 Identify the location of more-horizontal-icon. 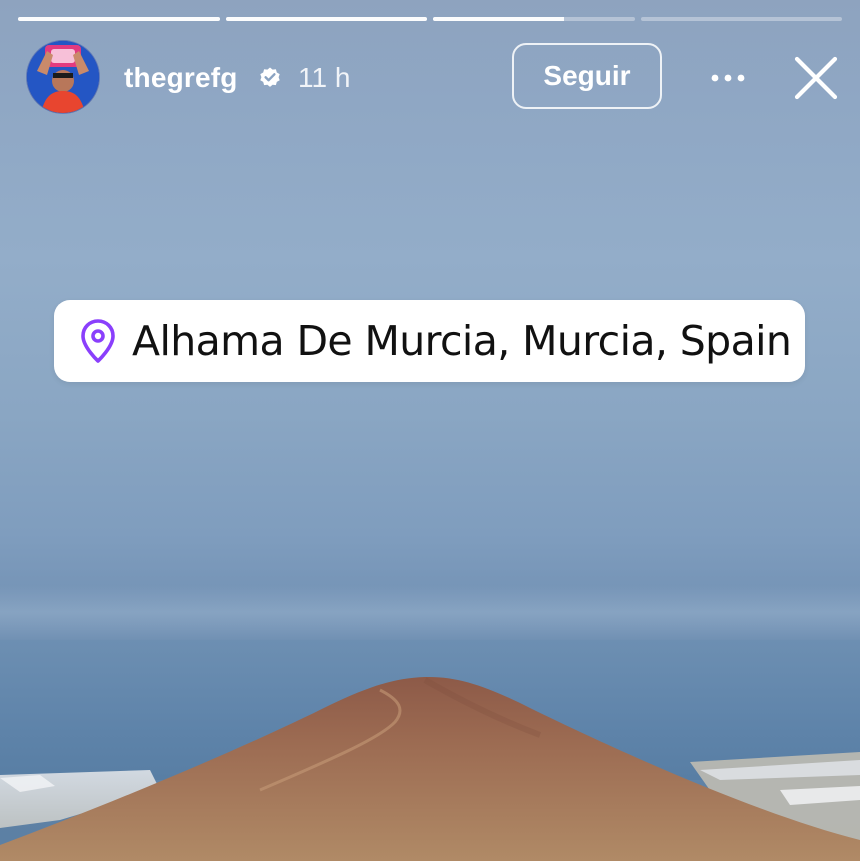
(728, 78).